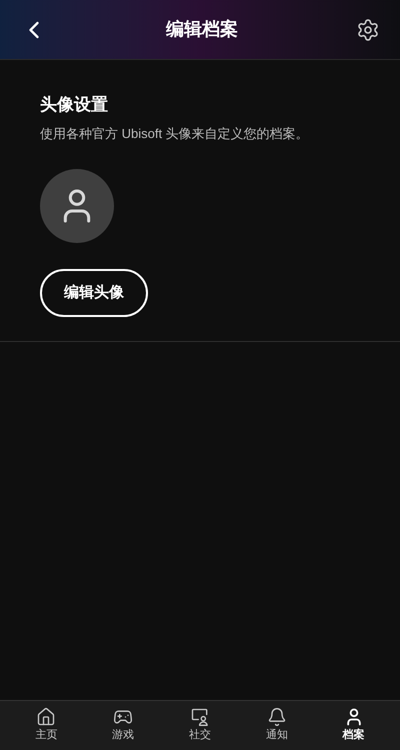 The width and height of the screenshot is (400, 750). What do you see at coordinates (94, 293) in the screenshot?
I see `edit-avatar-button: 编辑头像` at bounding box center [94, 293].